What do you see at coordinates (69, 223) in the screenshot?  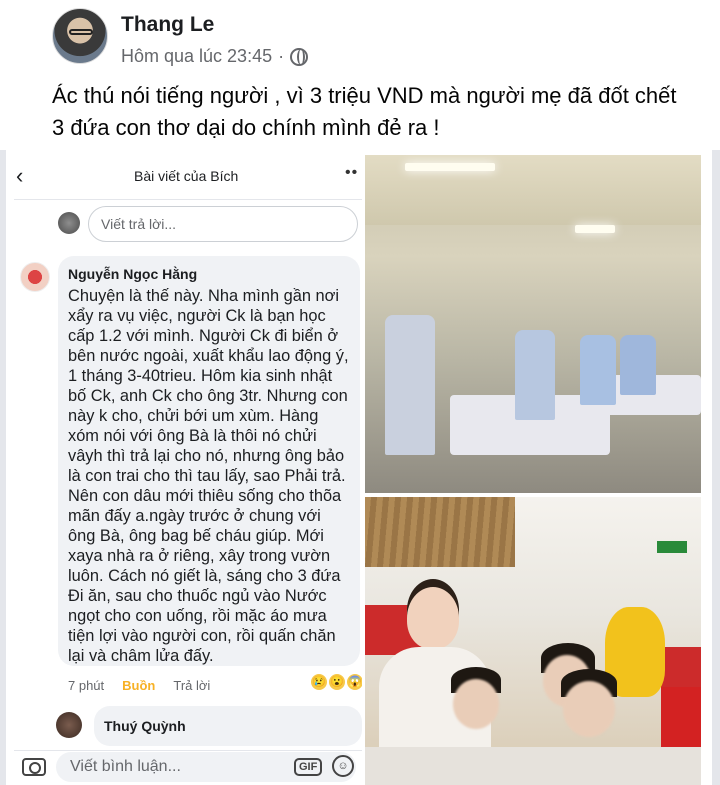 I see `reply-avatar` at bounding box center [69, 223].